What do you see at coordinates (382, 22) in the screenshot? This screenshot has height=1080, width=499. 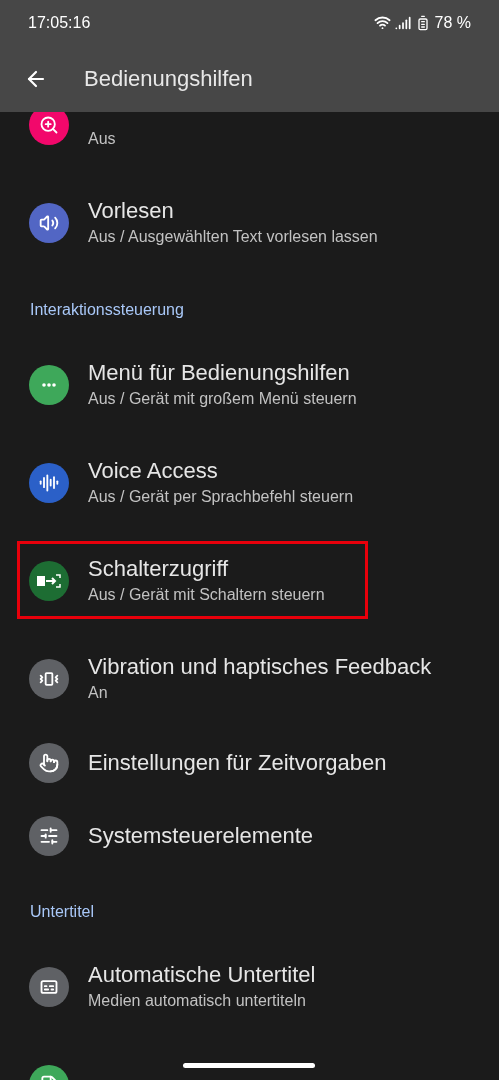 I see `wifi-icon` at bounding box center [382, 22].